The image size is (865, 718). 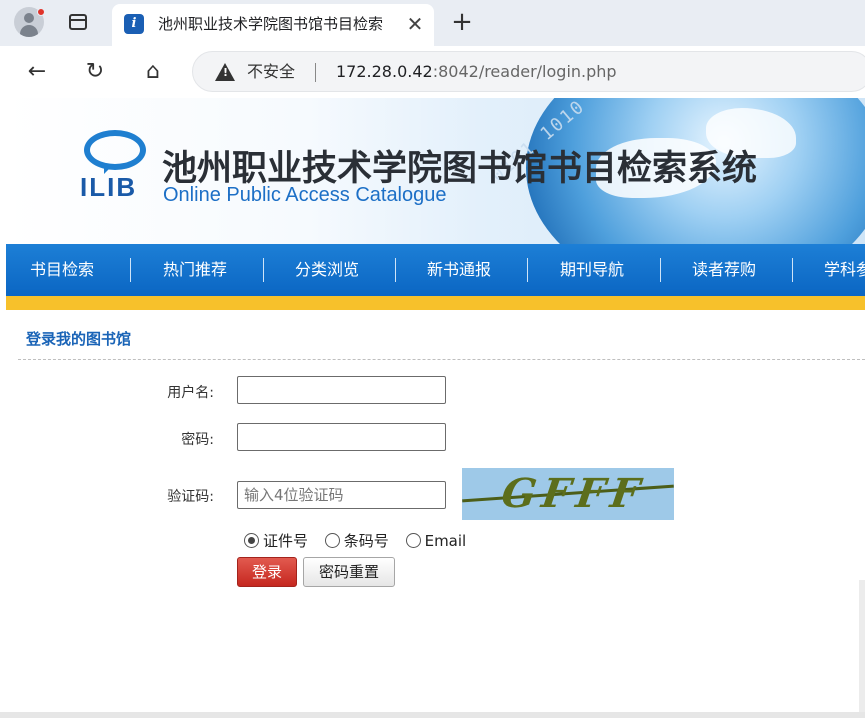 What do you see at coordinates (153, 72) in the screenshot?
I see `home-button: ⌂` at bounding box center [153, 72].